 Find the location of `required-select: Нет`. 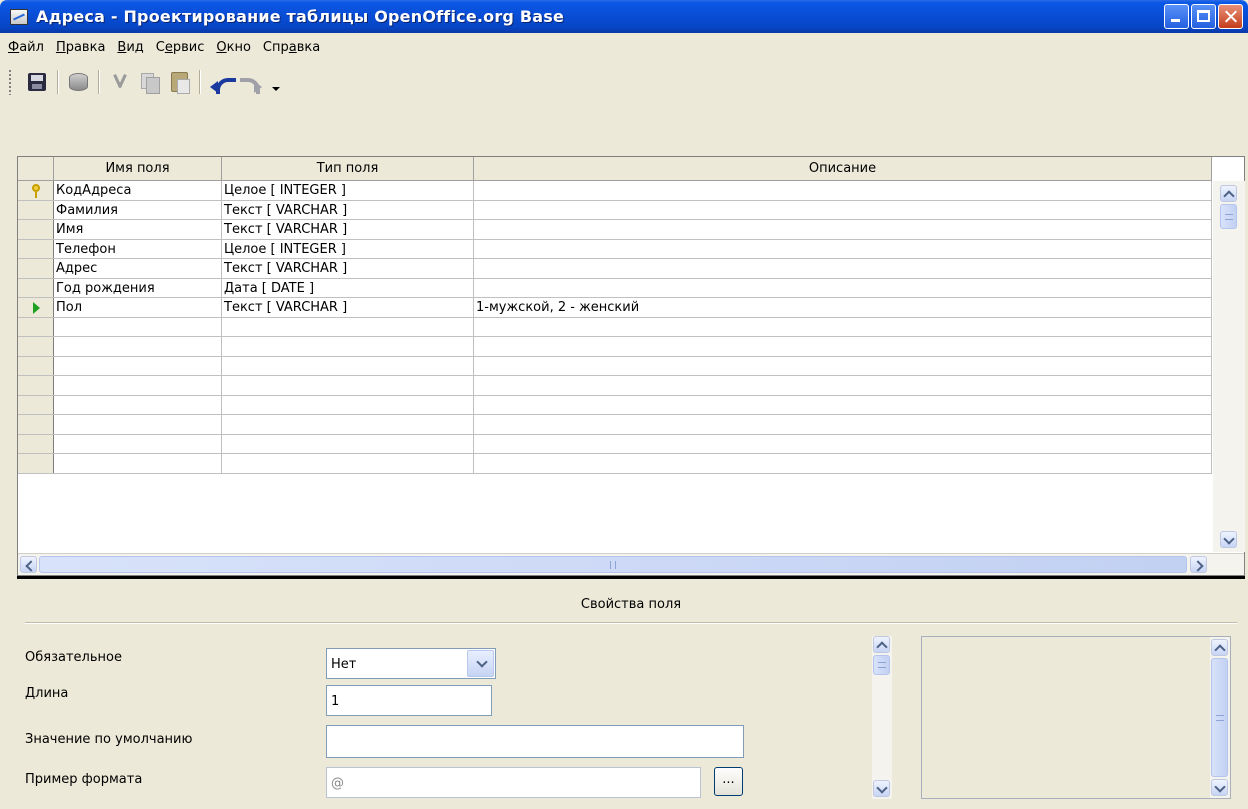

required-select: Нет is located at coordinates (411, 663).